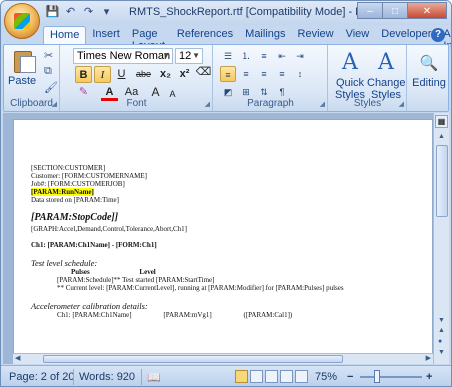  Describe the element at coordinates (205, 35) in the screenshot. I see `tab-references: References` at that location.